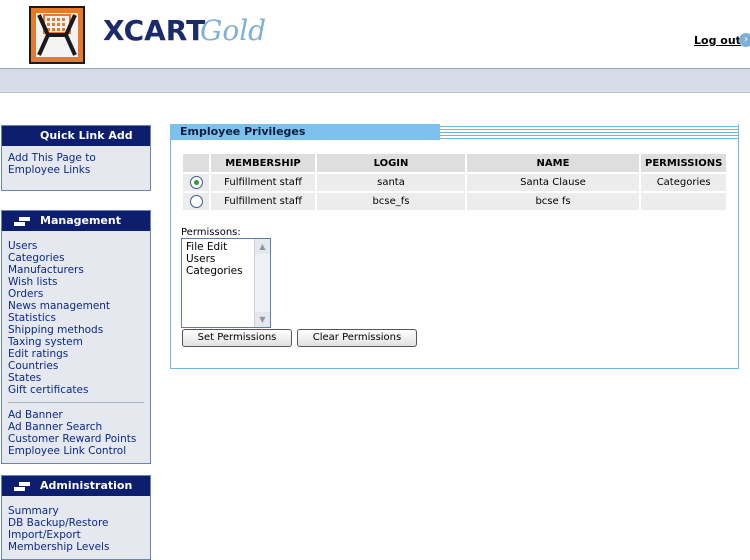  Describe the element at coordinates (375, 34) in the screenshot. I see `header: XCART Gold Log out ›` at that location.